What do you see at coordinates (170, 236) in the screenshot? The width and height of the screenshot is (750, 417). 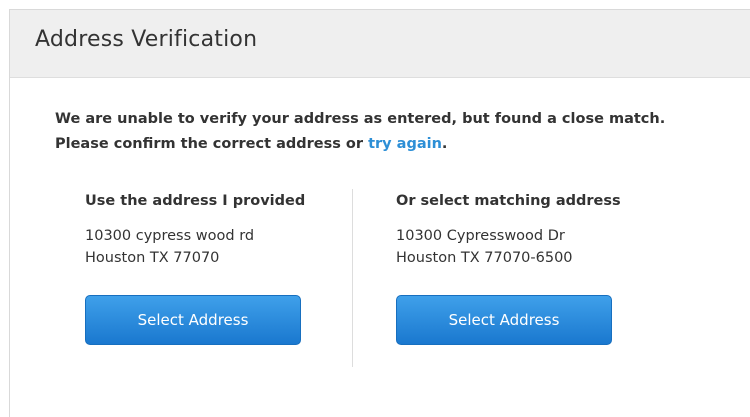 I see `provided-address-street: 10300 cypress wood rd` at bounding box center [170, 236].